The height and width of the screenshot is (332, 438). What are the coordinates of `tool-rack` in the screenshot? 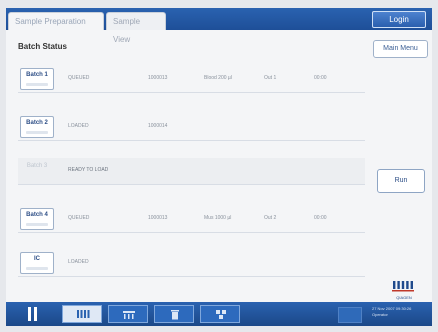 It's located at (128, 314).